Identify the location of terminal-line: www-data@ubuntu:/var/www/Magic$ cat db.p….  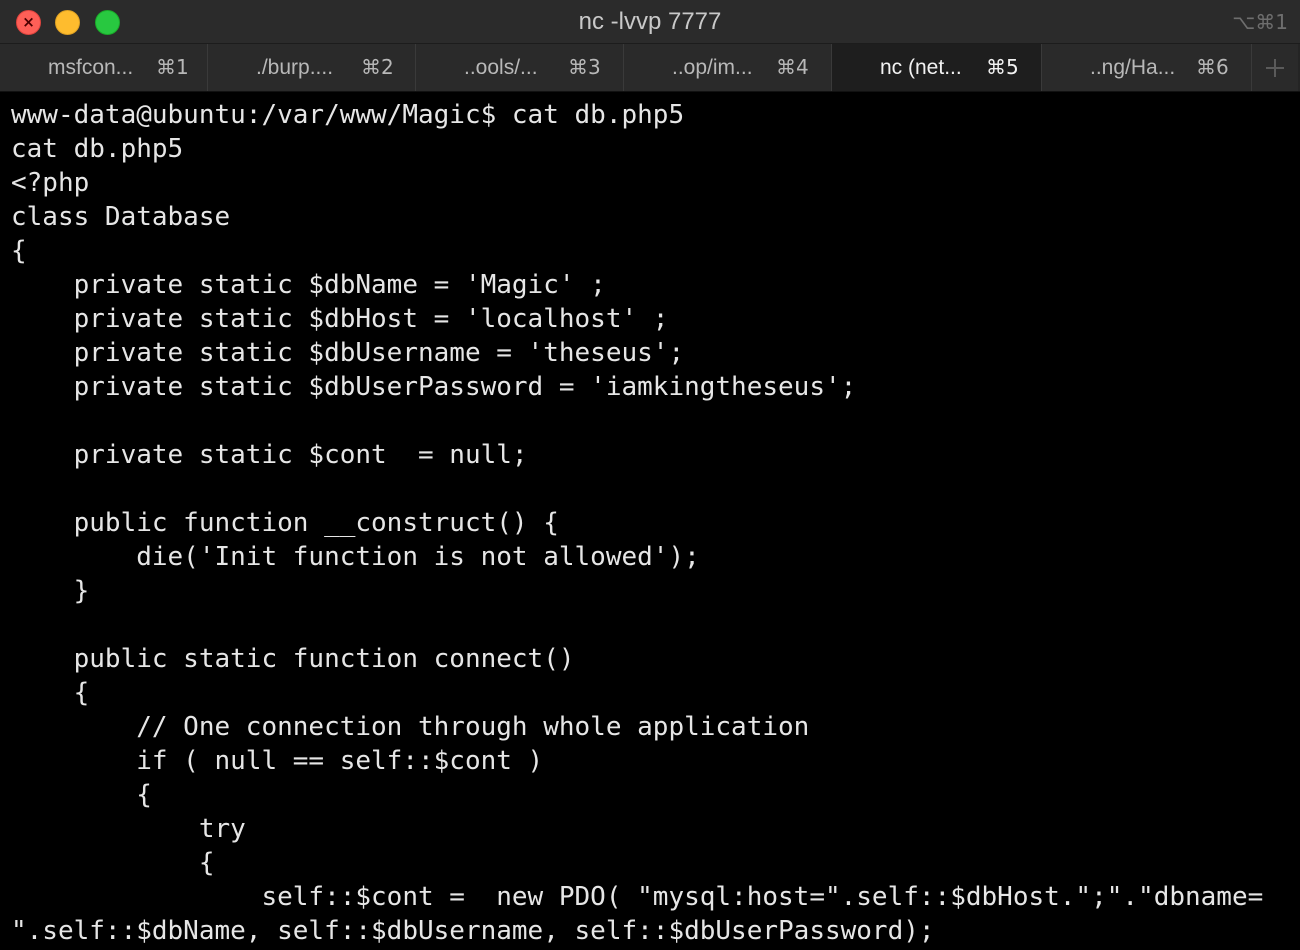
(348, 115).